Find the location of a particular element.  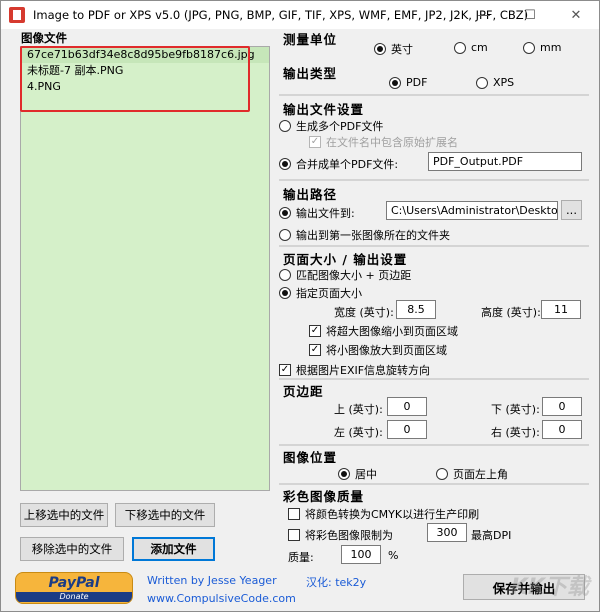

checkbox-label: 将小图像放大到页面区域 is located at coordinates (386, 350).